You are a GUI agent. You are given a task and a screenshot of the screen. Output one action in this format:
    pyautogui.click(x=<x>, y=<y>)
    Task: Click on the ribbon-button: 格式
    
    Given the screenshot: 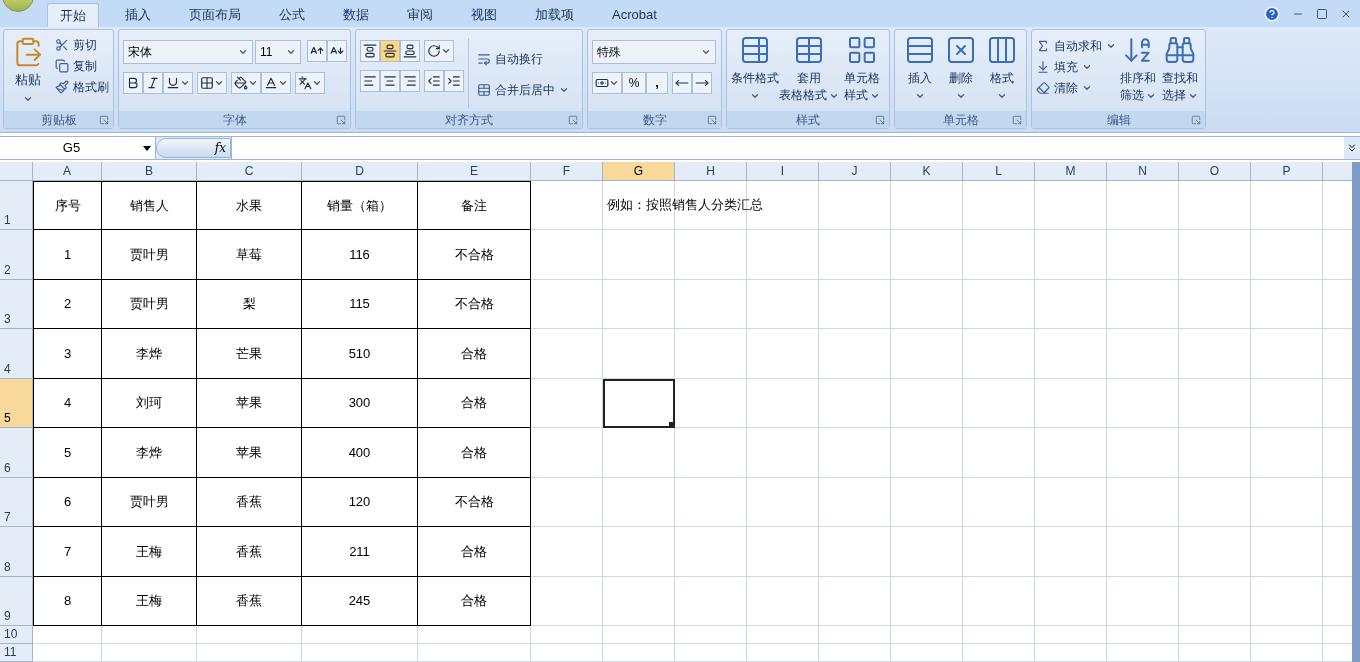 What is the action you would take?
    pyautogui.click(x=1001, y=72)
    